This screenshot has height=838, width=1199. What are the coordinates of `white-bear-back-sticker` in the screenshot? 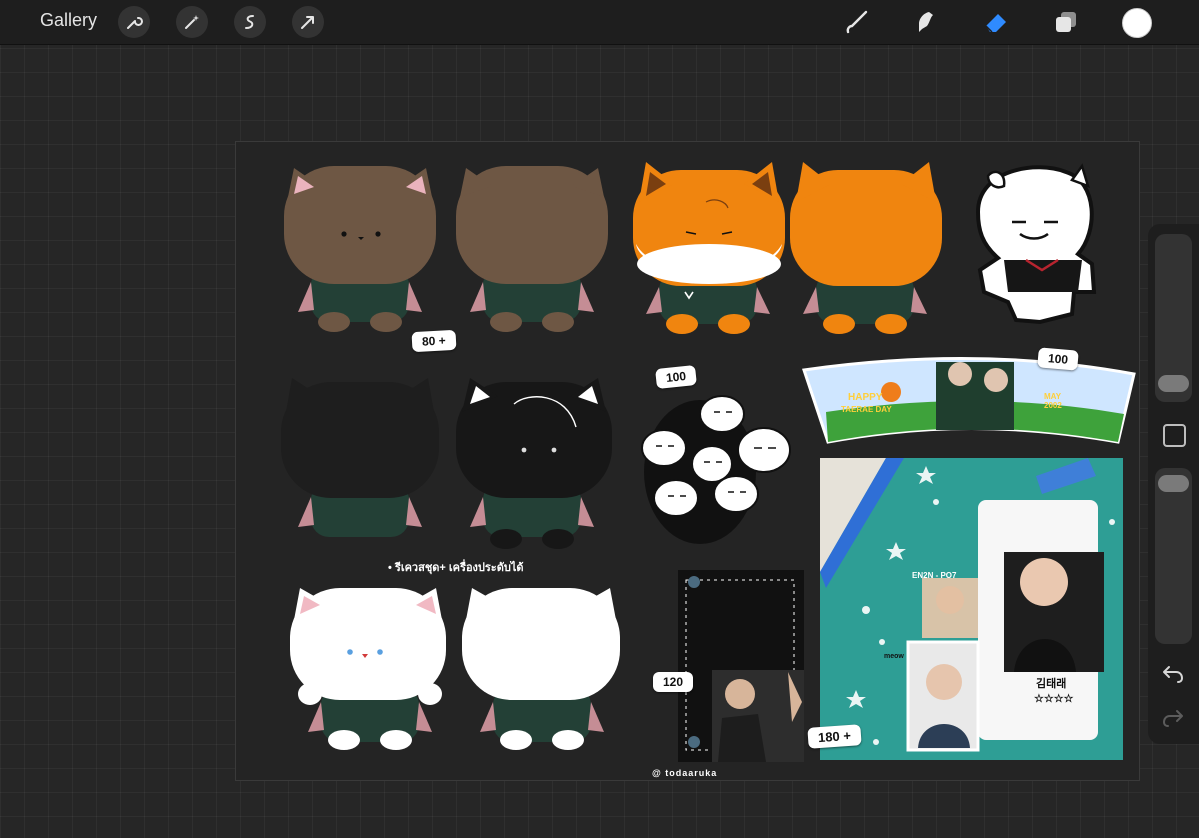 It's located at (541, 669).